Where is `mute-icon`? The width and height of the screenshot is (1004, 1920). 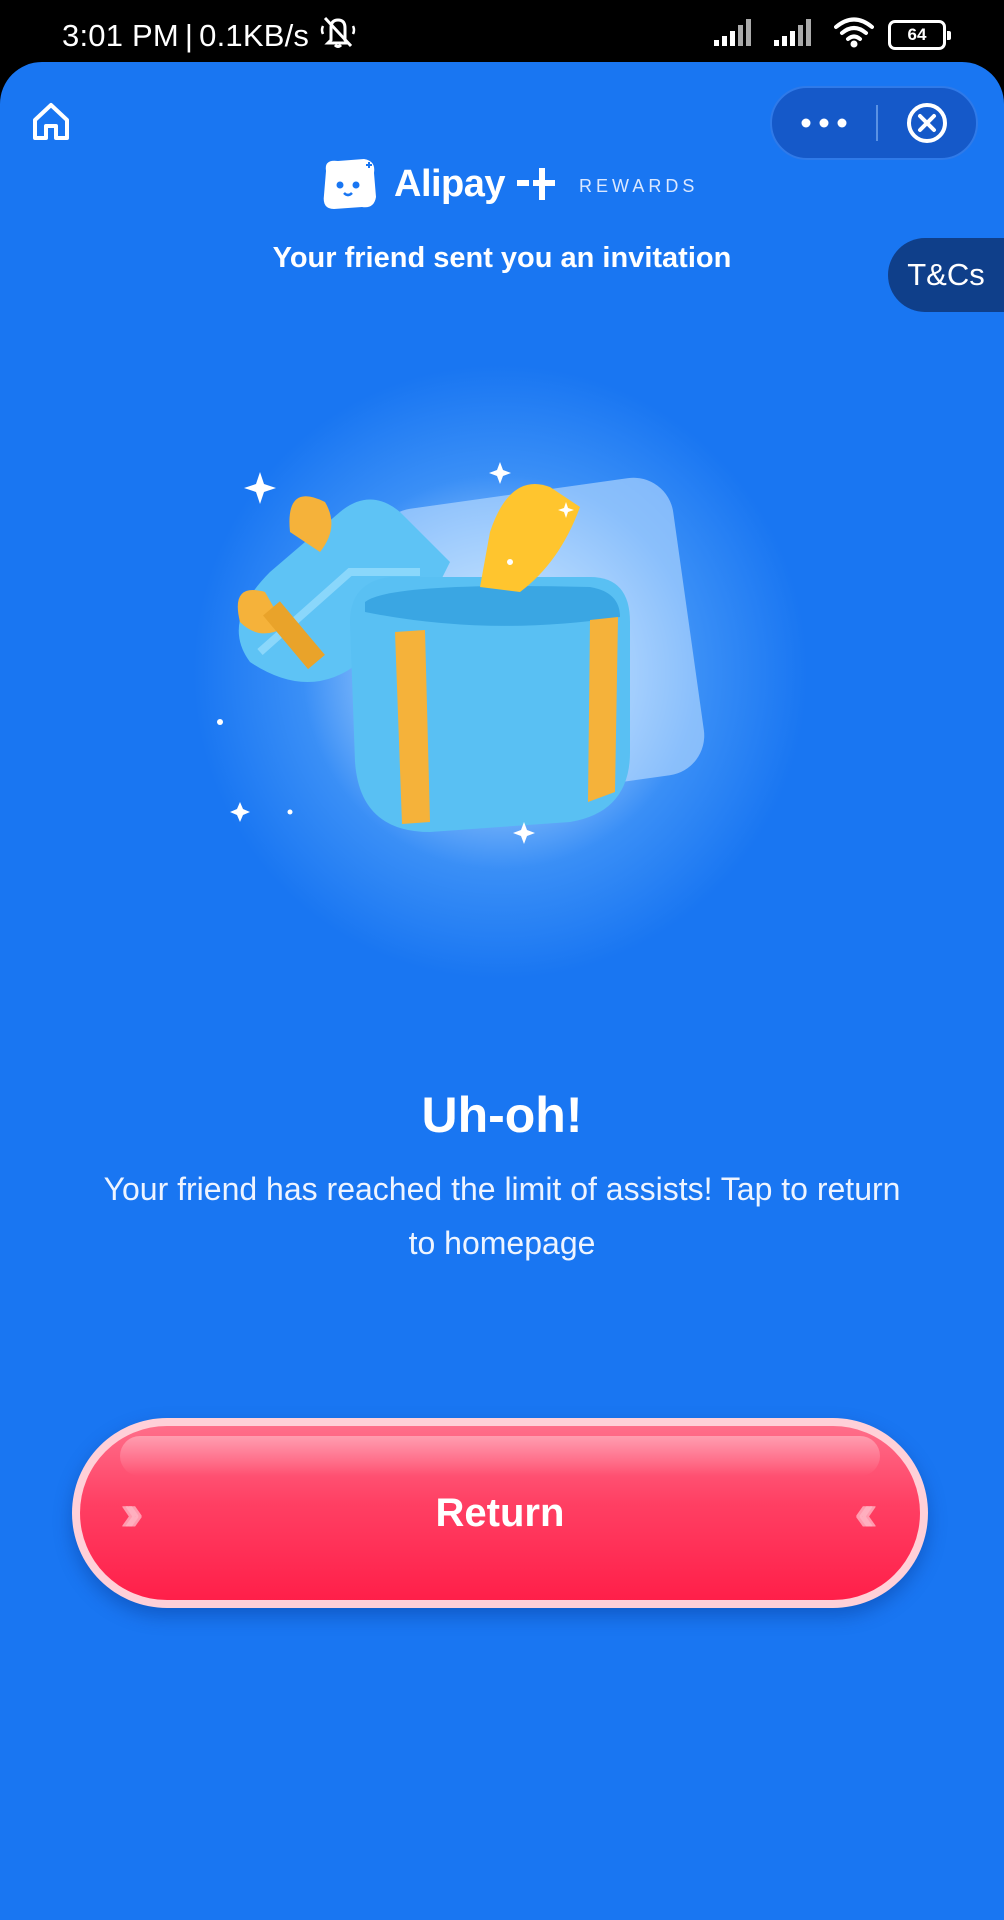
mute-icon is located at coordinates (338, 36).